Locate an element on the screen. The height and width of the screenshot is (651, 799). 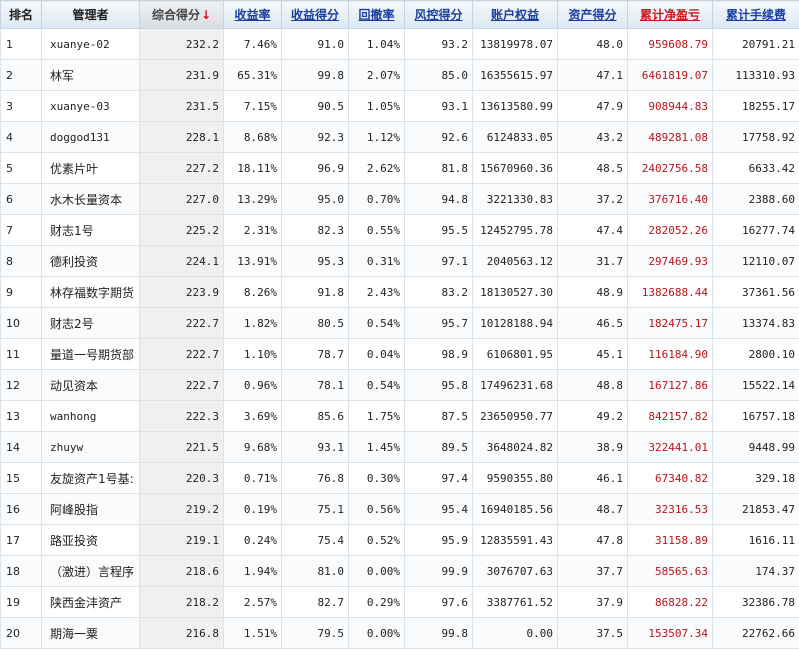
equity-cell: 3221330.83 is located at coordinates (515, 199).